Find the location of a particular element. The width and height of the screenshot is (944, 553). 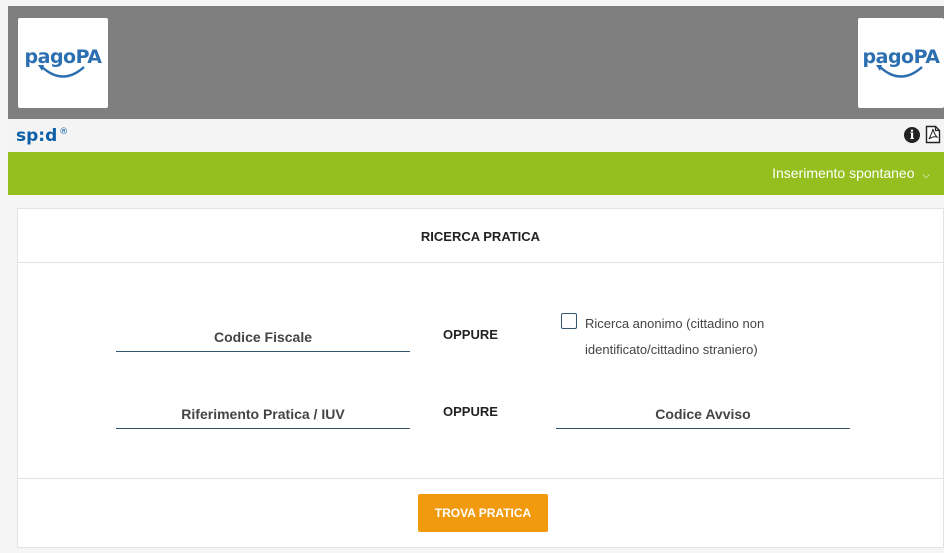

panel-title: RICERCA PRATICA is located at coordinates (480, 236).